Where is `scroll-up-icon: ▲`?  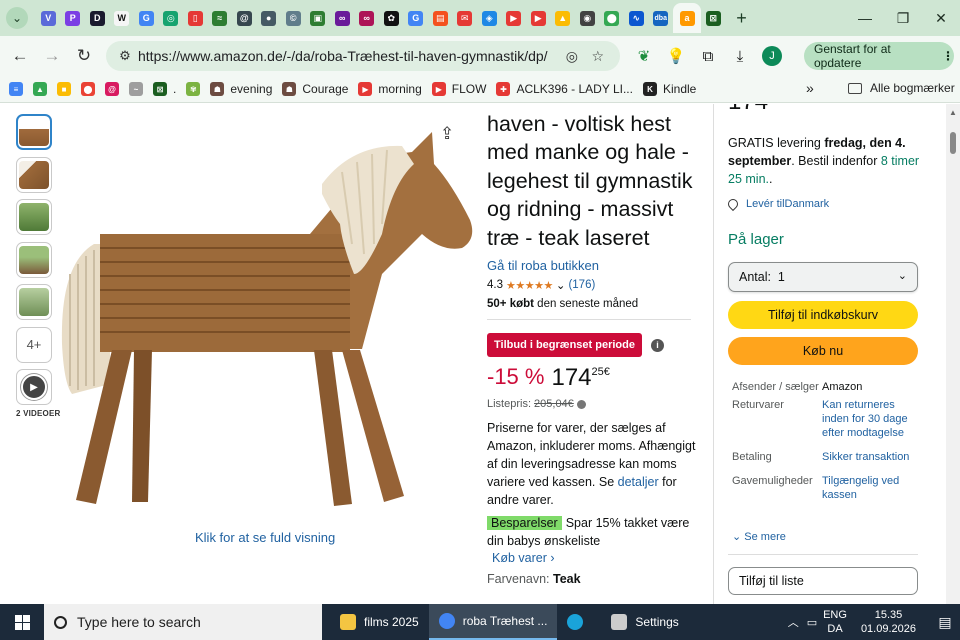 scroll-up-icon: ▲ is located at coordinates (953, 112).